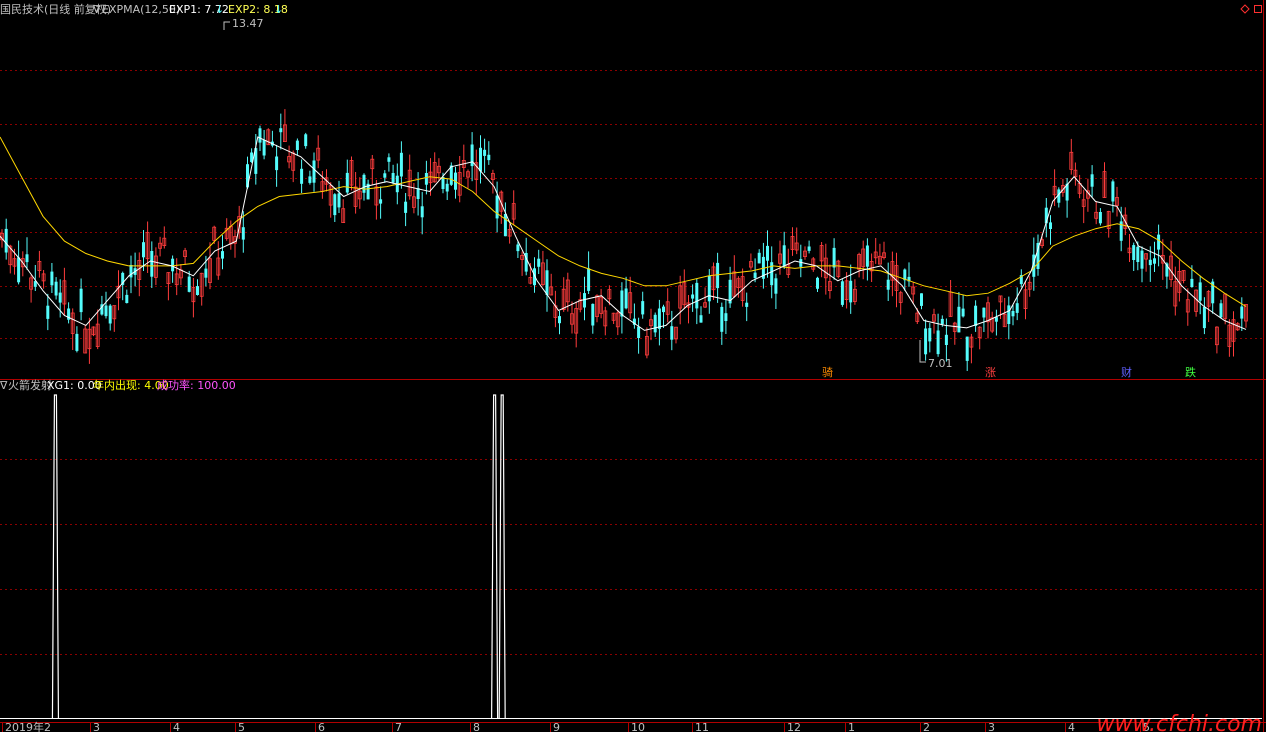 The width and height of the screenshot is (1266, 732). I want to click on event-marker-rise: 涨, so click(990, 372).